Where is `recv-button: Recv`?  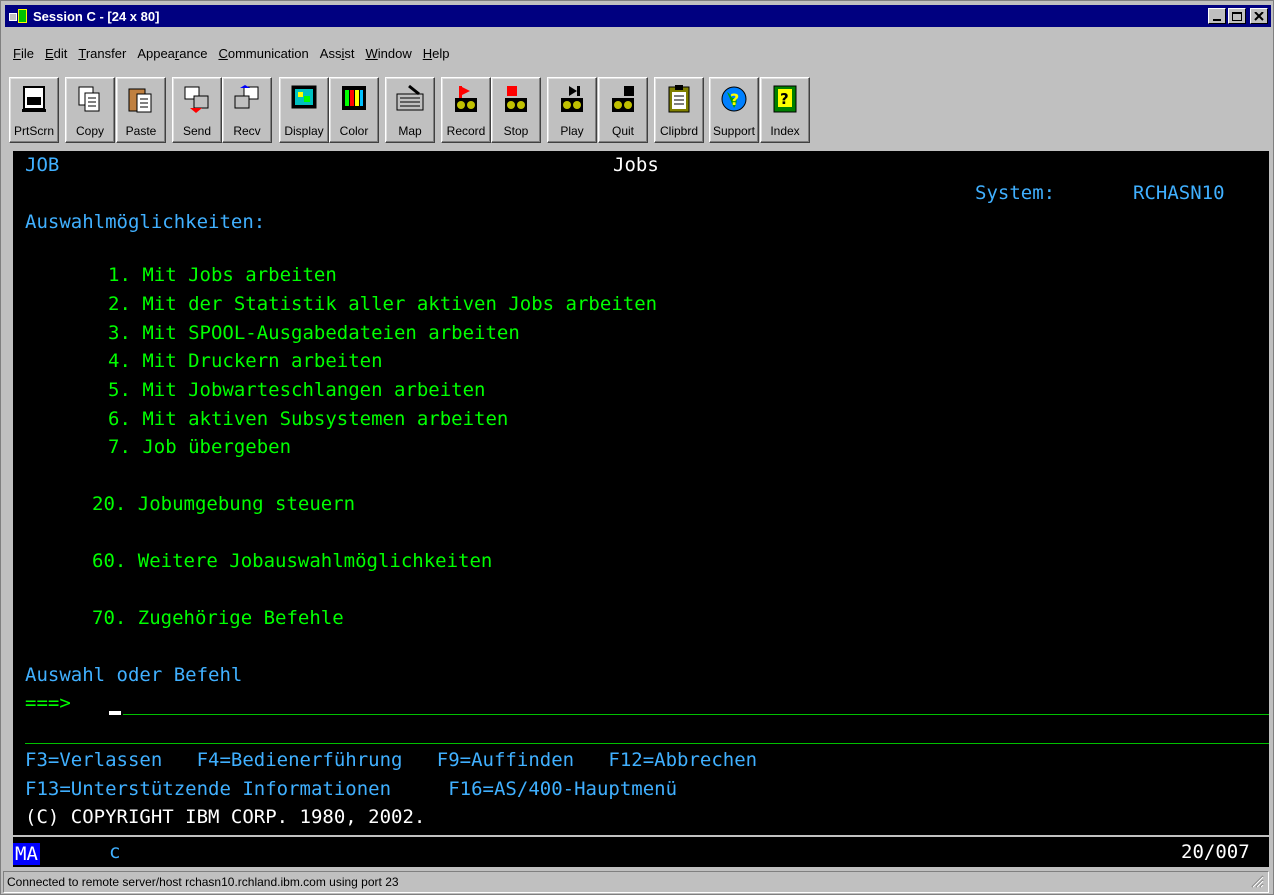 recv-button: Recv is located at coordinates (247, 110).